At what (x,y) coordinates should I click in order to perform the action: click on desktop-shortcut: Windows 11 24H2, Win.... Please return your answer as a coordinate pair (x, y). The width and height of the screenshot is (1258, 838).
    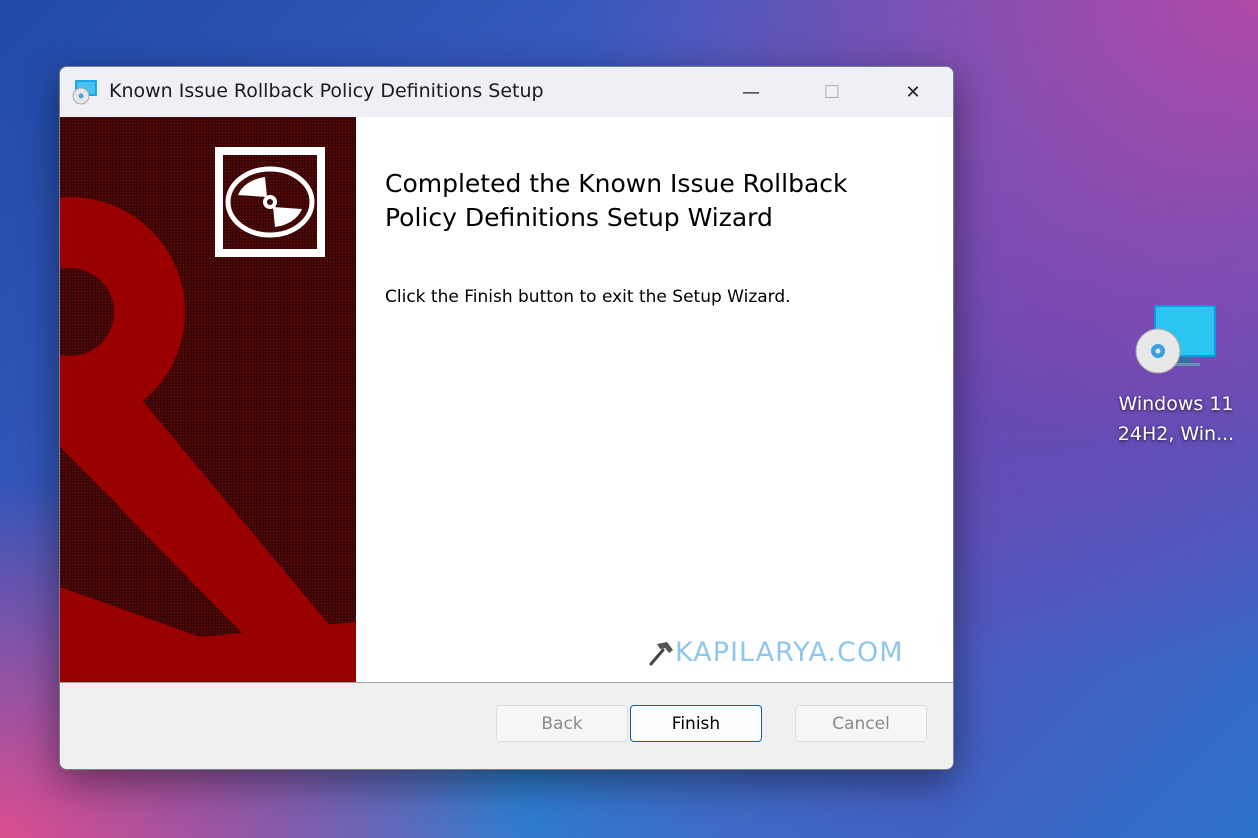
    Looking at the image, I should click on (1176, 376).